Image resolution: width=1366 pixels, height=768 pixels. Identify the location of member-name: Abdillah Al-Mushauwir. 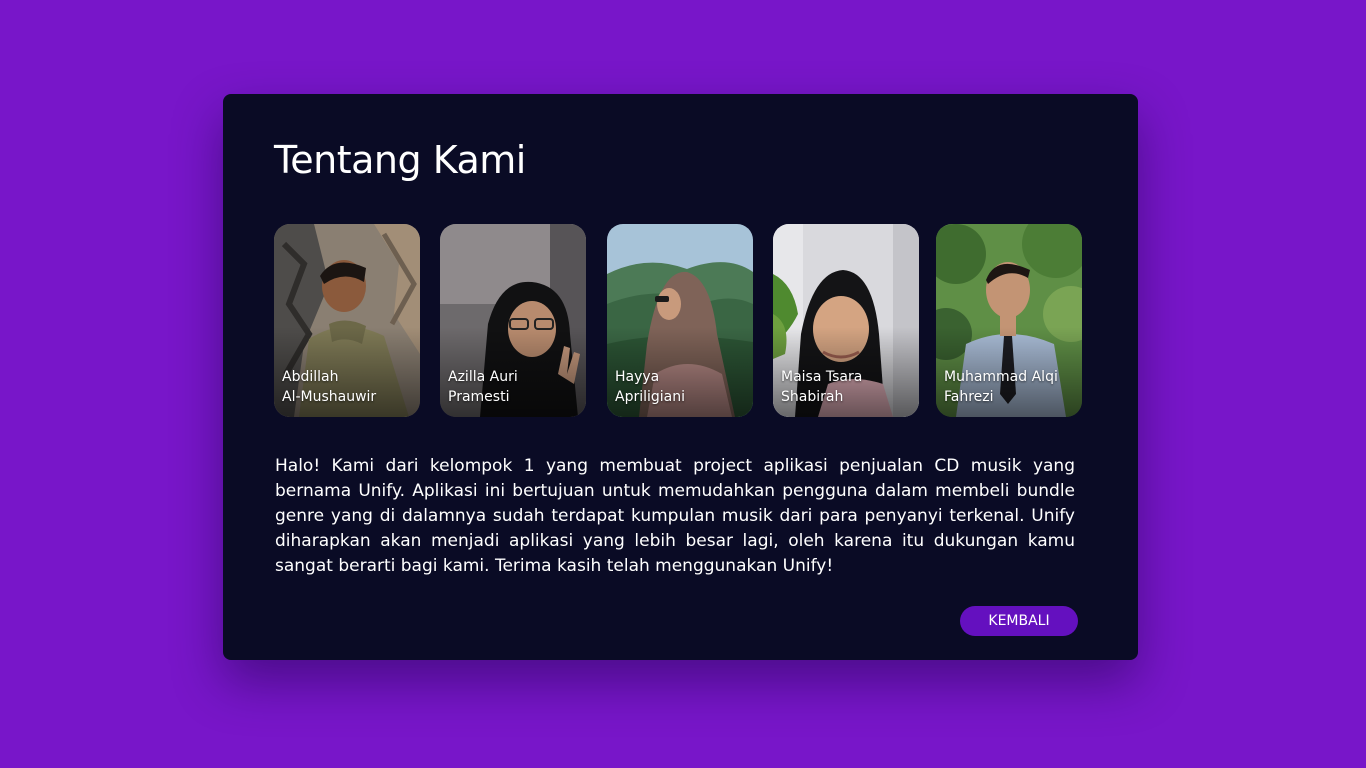
(349, 387).